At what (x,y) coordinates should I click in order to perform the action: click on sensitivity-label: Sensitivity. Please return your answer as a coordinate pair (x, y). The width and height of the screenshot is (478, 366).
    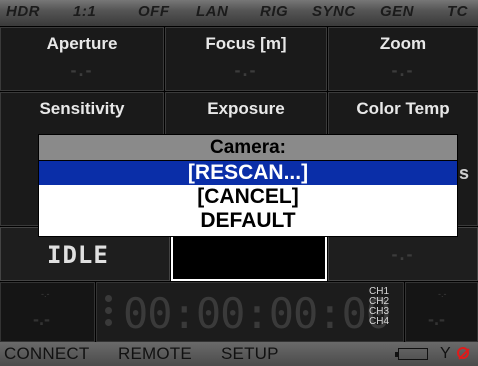
    Looking at the image, I should click on (82, 108).